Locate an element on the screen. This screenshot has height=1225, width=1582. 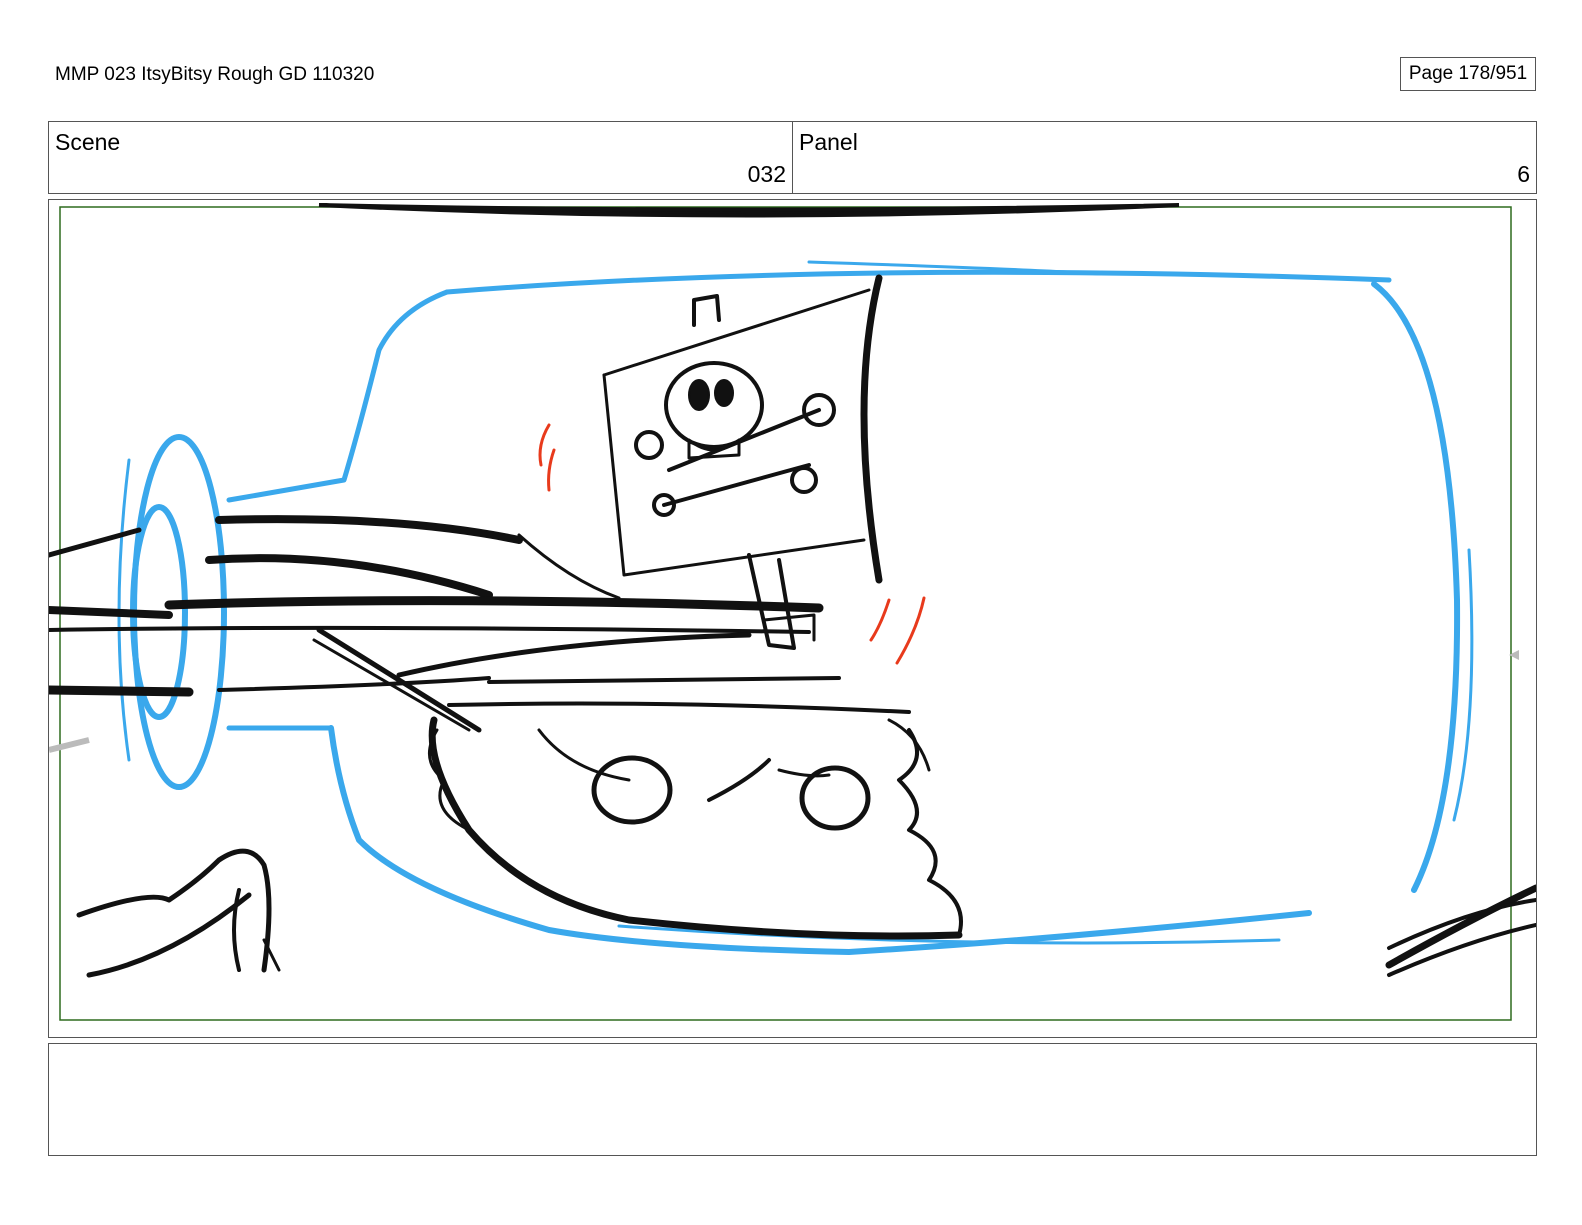
panel-number: 6 is located at coordinates (1523, 174).